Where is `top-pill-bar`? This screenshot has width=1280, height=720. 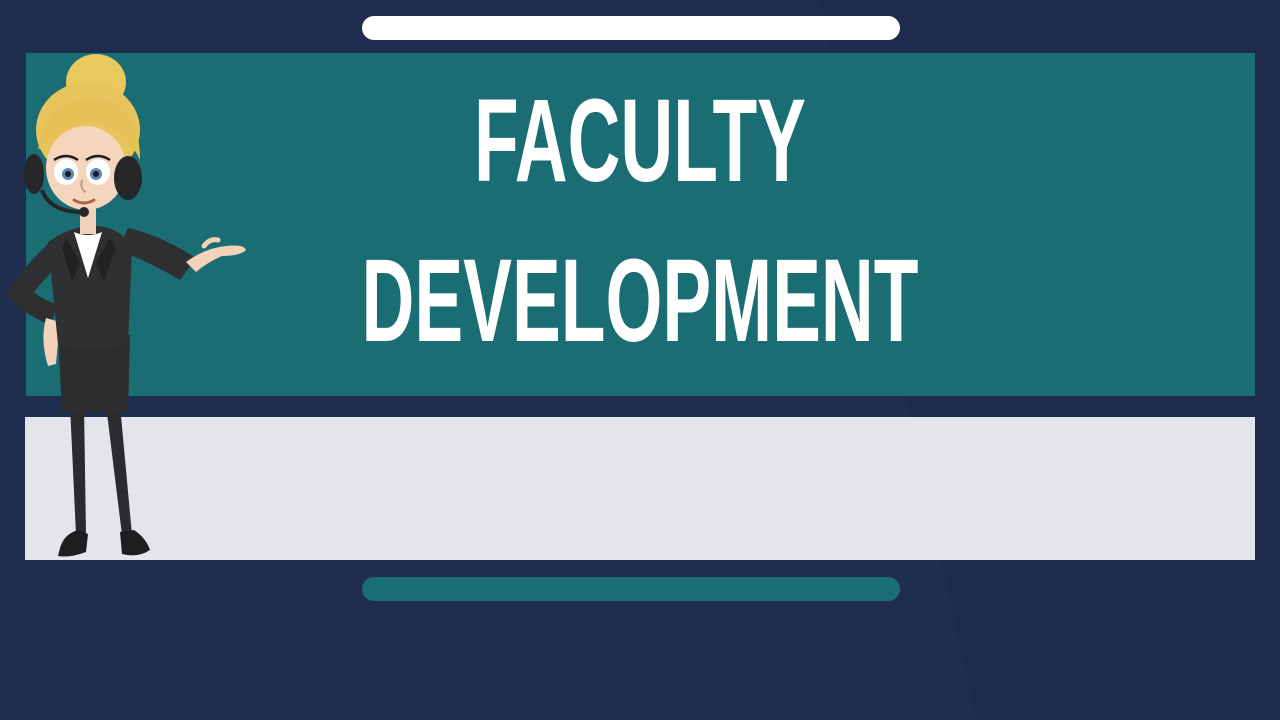 top-pill-bar is located at coordinates (631, 28).